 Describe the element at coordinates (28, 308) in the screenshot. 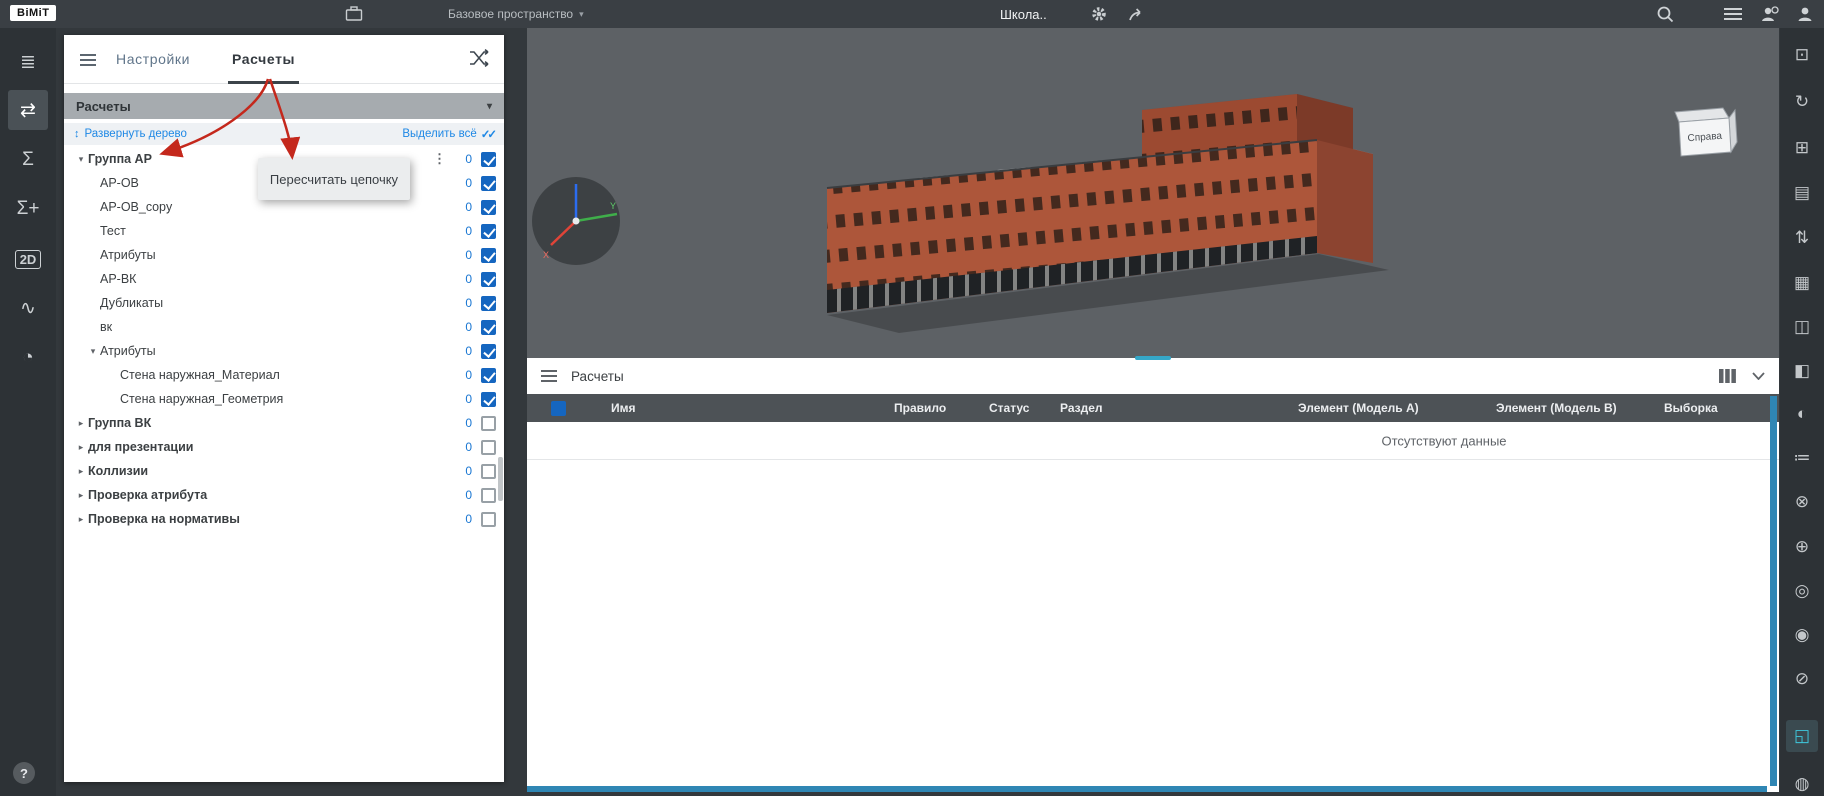

I see `chart-icon: ∿` at that location.